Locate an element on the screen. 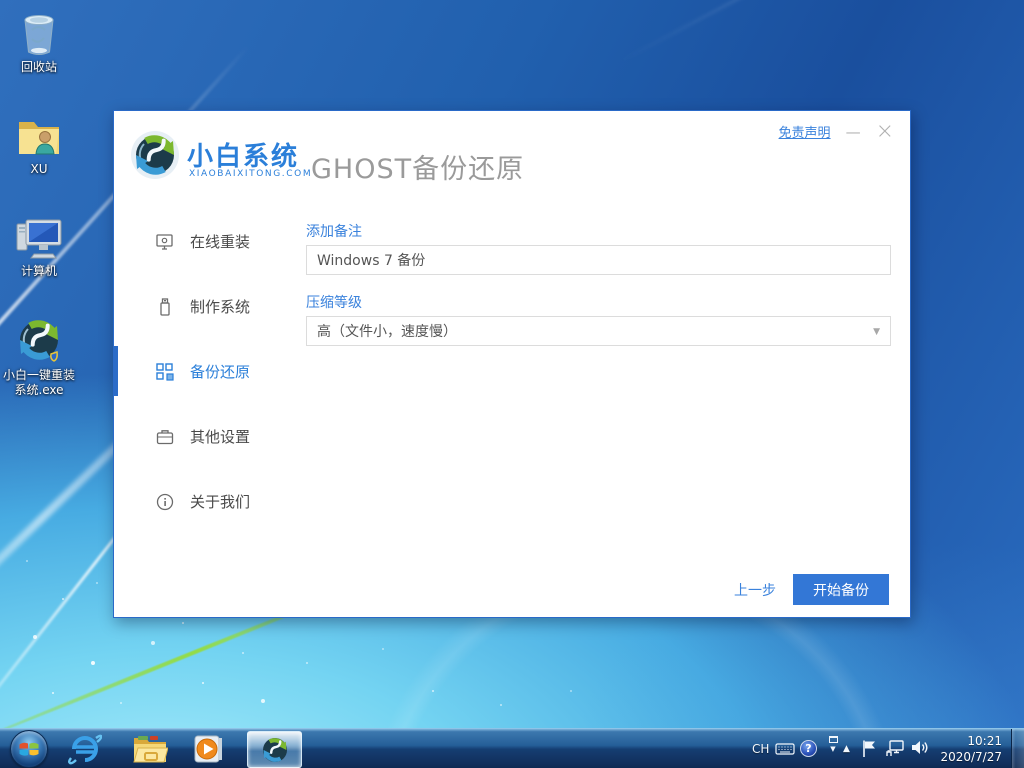  sidebar-item-label: 在线重装 is located at coordinates (220, 242).